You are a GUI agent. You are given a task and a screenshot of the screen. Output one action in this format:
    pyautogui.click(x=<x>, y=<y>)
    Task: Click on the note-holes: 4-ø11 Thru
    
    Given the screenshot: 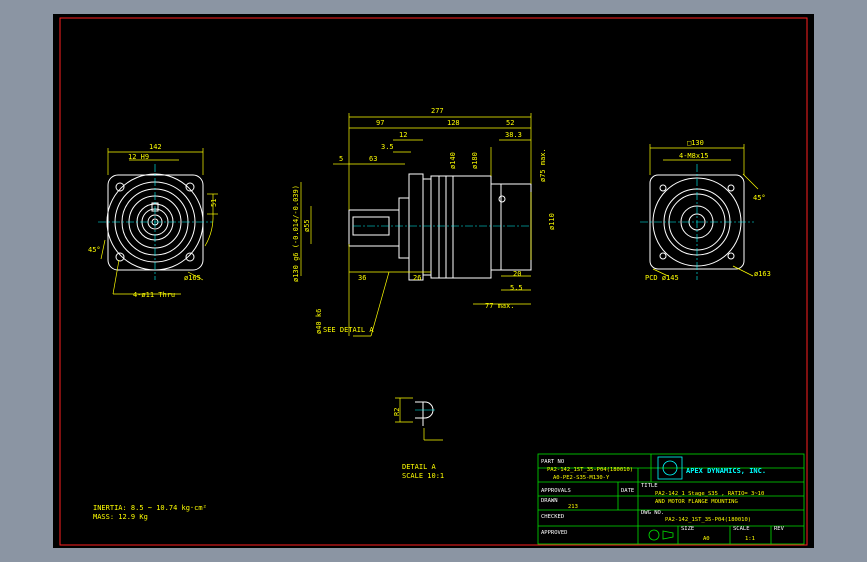 What is the action you would take?
    pyautogui.click(x=154, y=295)
    